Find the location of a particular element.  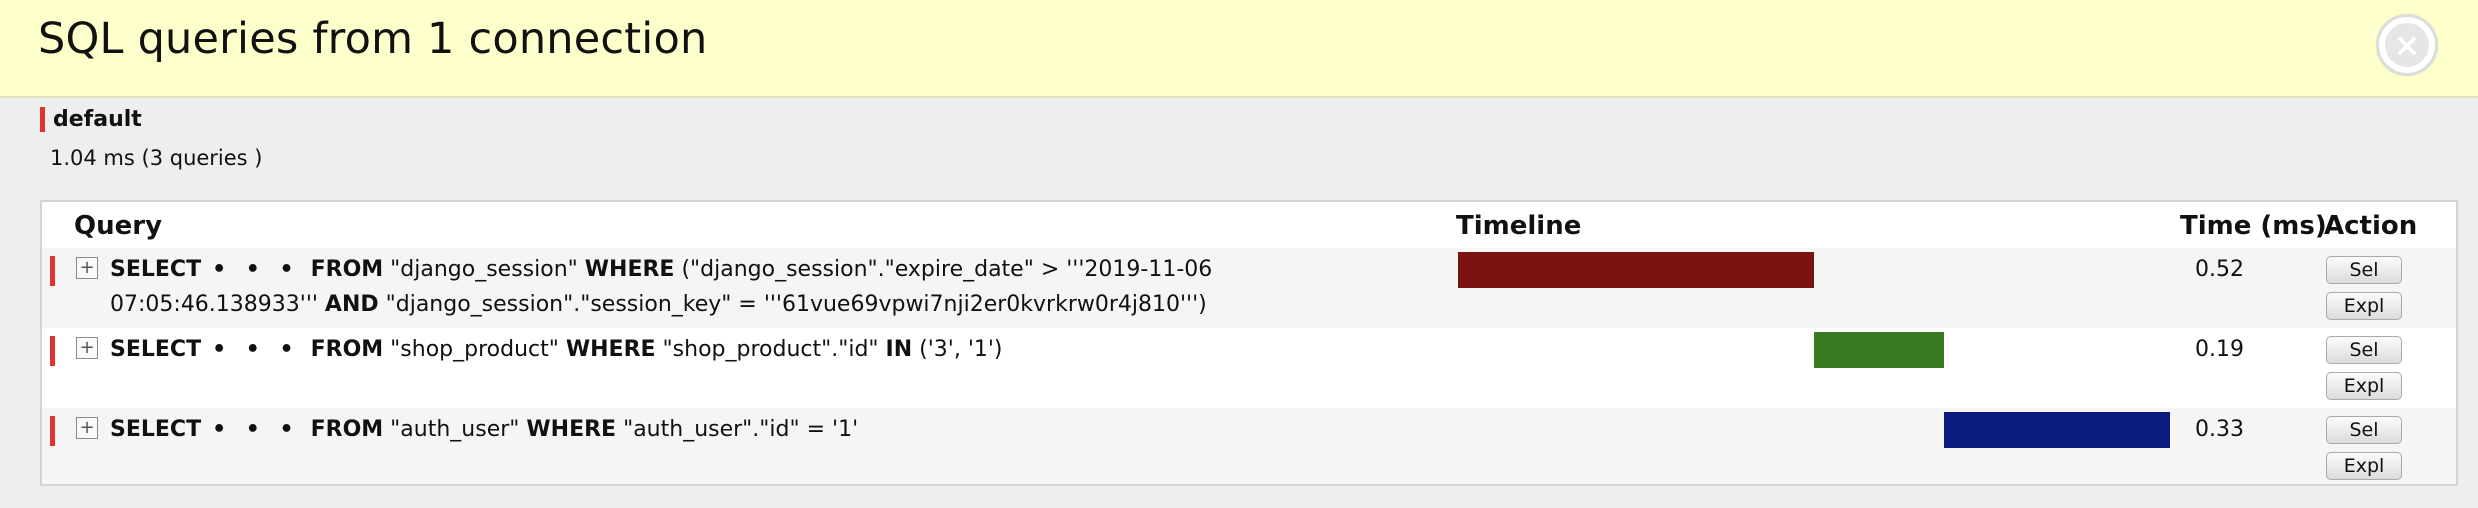

sql-table: "django_session" is located at coordinates (484, 269).